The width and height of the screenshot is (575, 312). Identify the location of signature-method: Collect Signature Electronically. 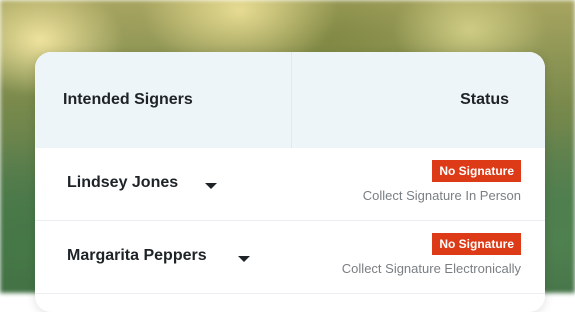
(431, 268).